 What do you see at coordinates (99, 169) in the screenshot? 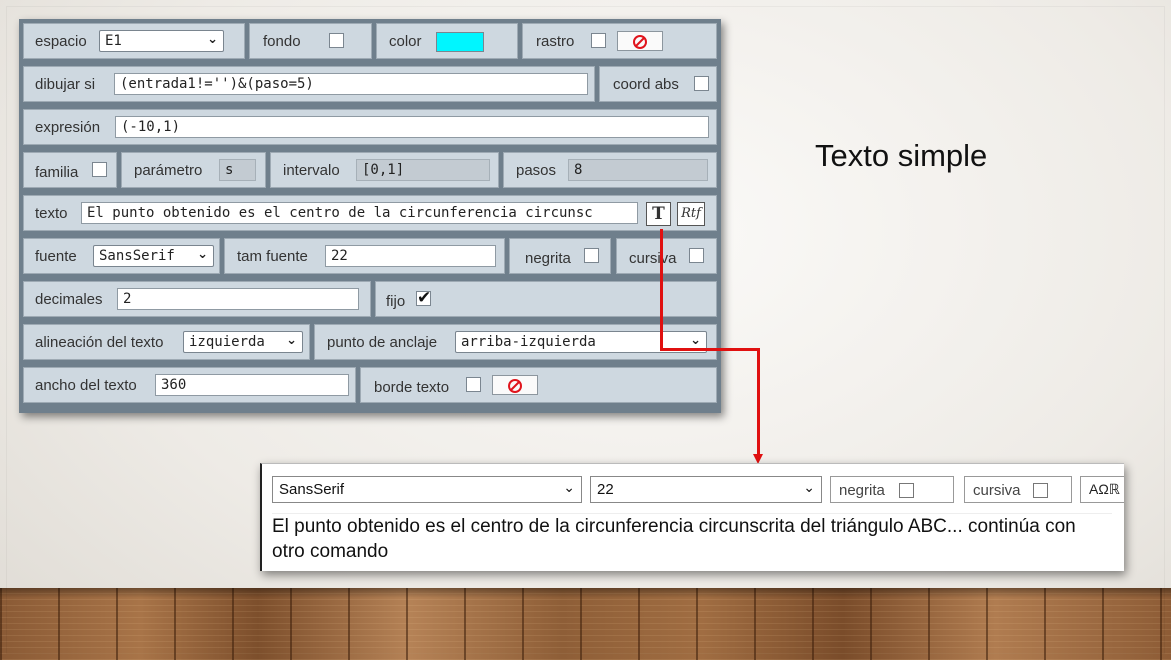
I see `familia-checkbox` at bounding box center [99, 169].